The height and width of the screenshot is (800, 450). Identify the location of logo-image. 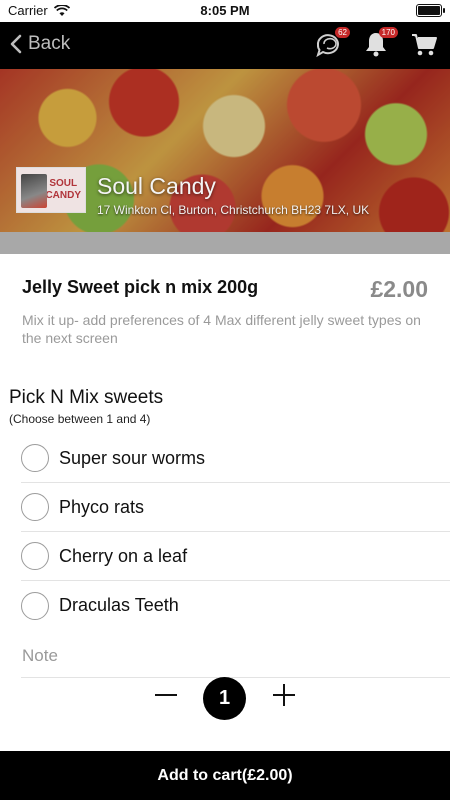
(34, 191).